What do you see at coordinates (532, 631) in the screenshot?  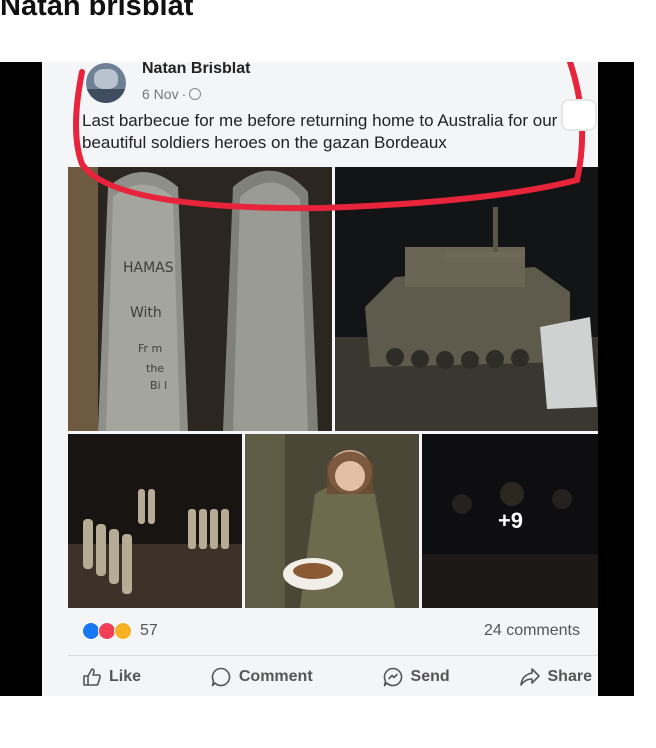 I see `comments-count: 24 comments` at bounding box center [532, 631].